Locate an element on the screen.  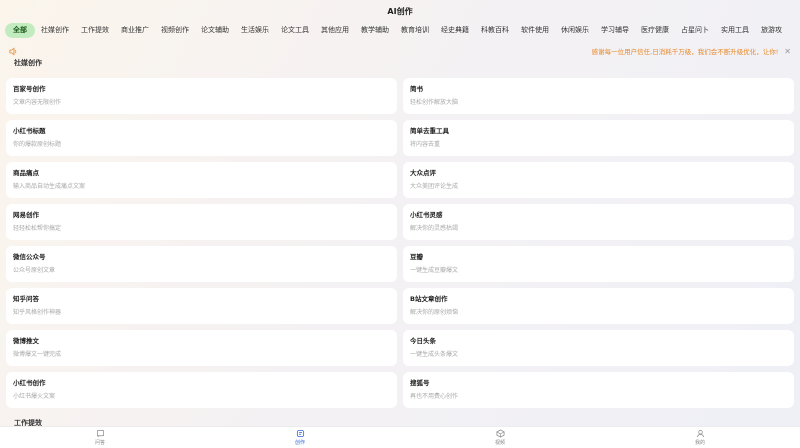
card-title: 搜狐号 is located at coordinates (420, 383).